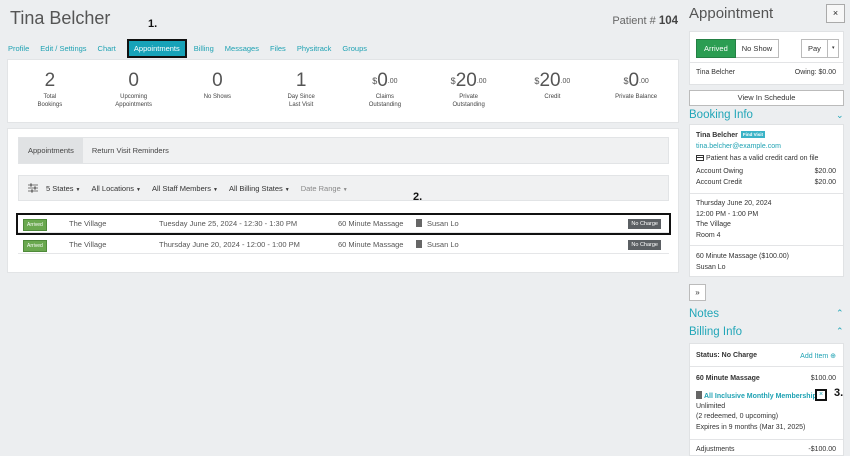 This screenshot has height=456, width=850. Describe the element at coordinates (699, 395) in the screenshot. I see `membership-icon` at that location.